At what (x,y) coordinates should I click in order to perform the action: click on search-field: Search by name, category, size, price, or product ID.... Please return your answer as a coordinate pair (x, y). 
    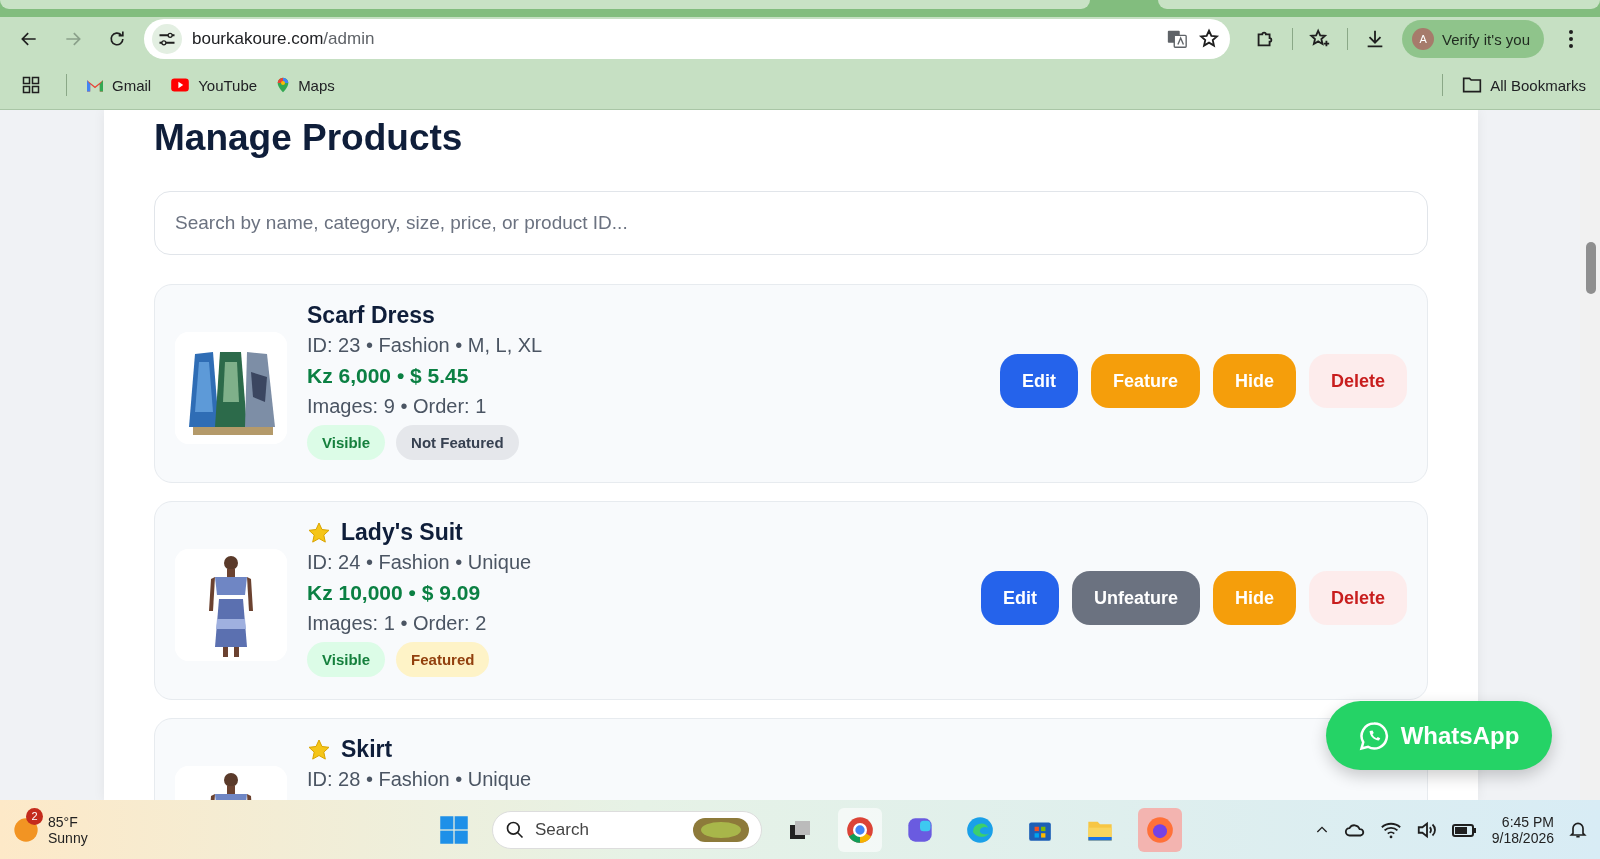
    Looking at the image, I should click on (791, 223).